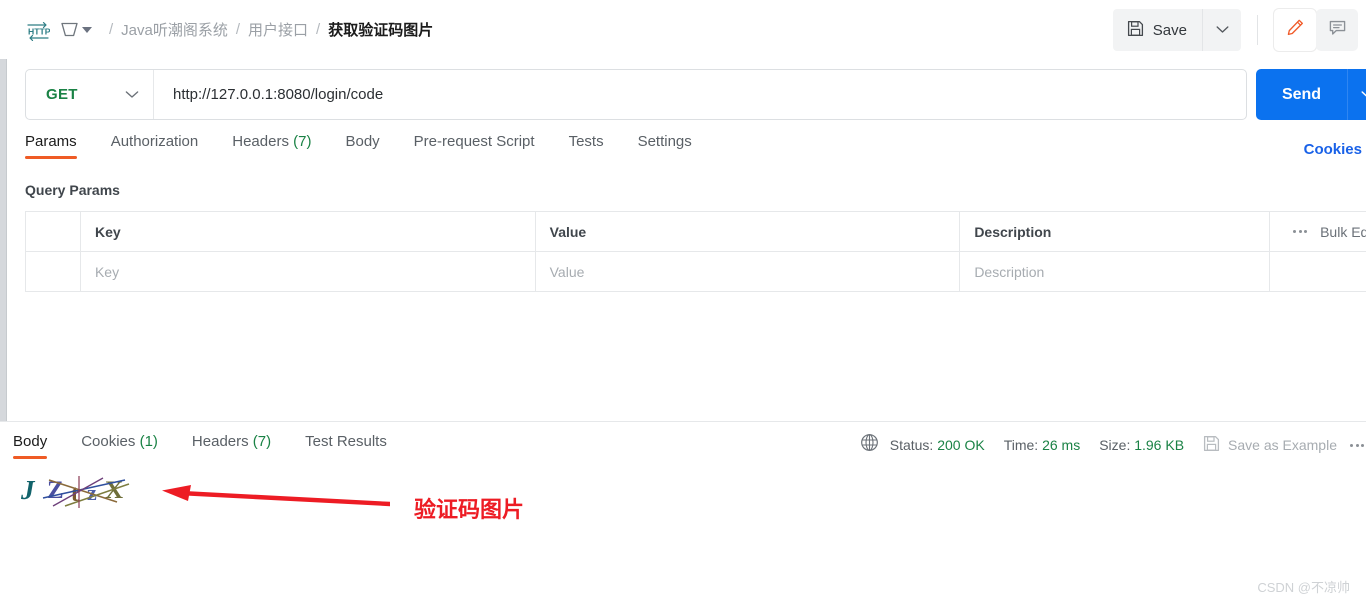 The width and height of the screenshot is (1366, 604). Describe the element at coordinates (72, 190) in the screenshot. I see `query-params-title: Query Params` at that location.